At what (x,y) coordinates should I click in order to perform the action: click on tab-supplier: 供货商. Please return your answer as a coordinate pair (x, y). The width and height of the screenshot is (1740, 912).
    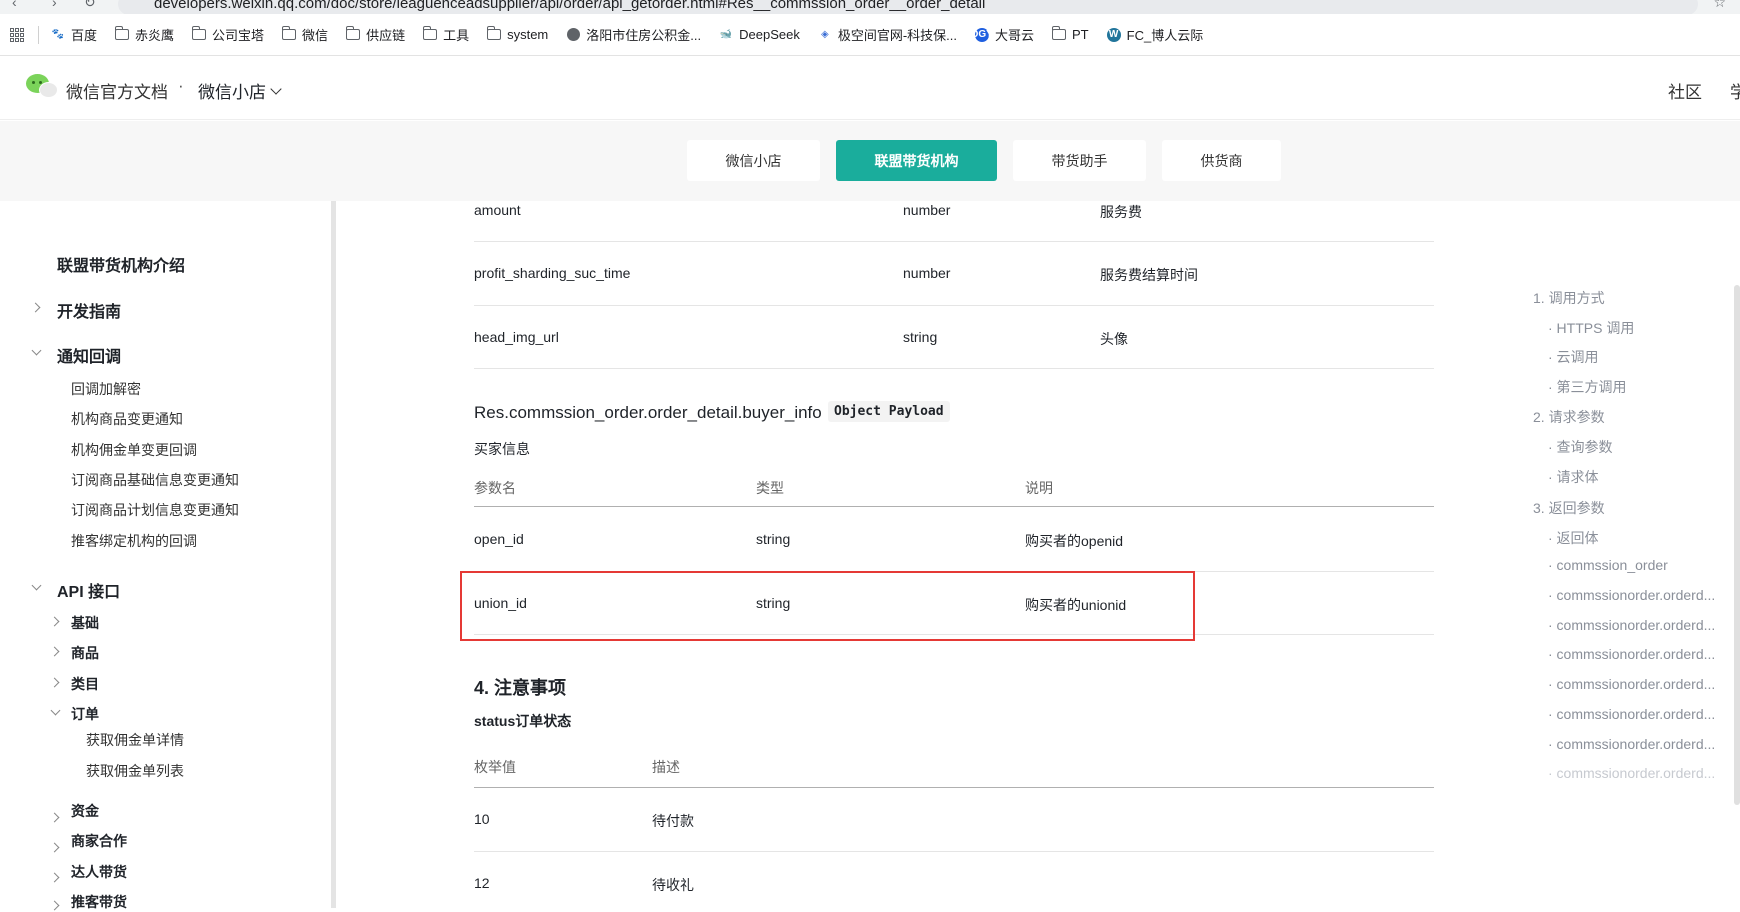
    Looking at the image, I should click on (1221, 160).